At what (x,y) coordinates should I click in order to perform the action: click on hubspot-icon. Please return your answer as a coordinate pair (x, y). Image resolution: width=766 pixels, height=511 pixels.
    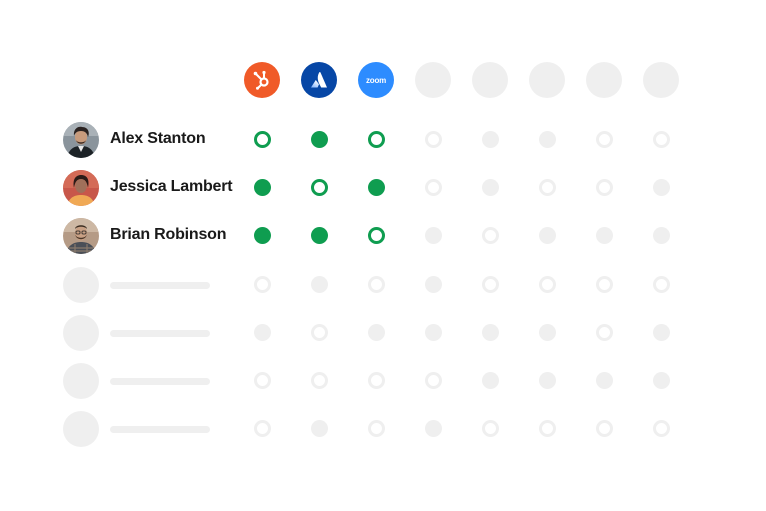
    Looking at the image, I should click on (262, 80).